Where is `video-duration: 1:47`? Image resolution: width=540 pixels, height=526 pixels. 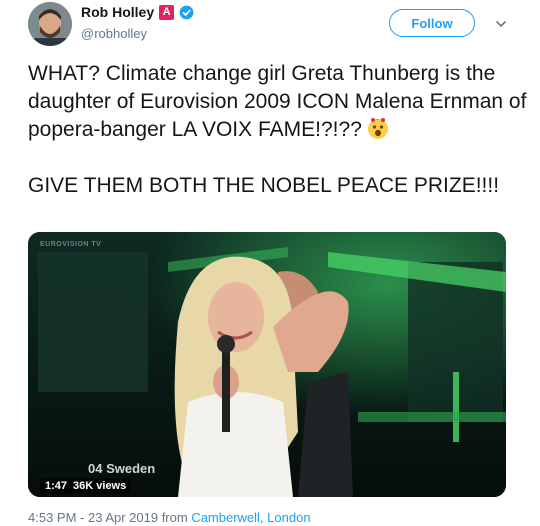 video-duration: 1:47 is located at coordinates (56, 486).